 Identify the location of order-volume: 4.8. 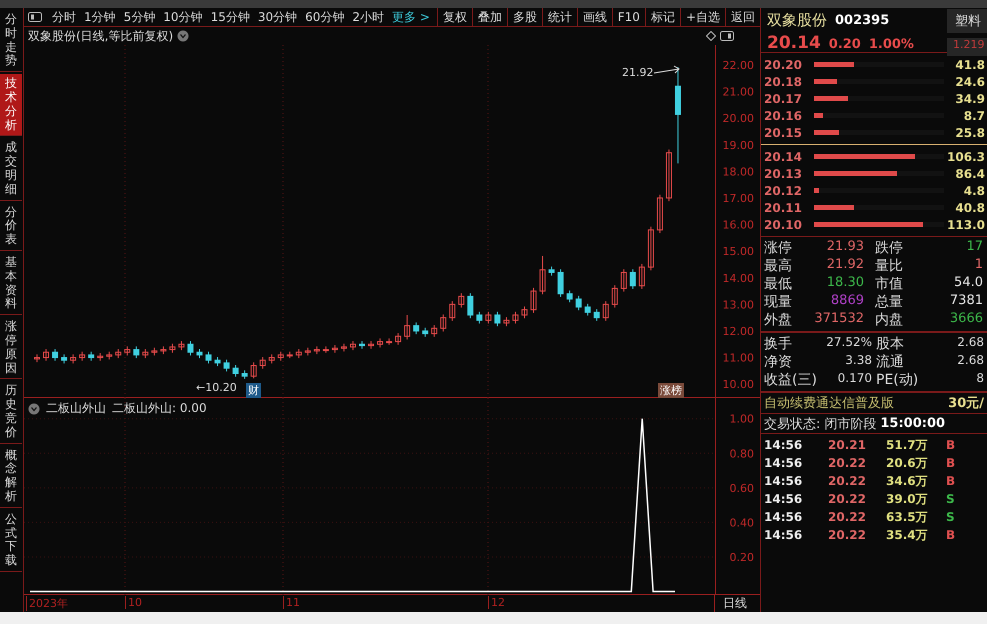
(975, 191).